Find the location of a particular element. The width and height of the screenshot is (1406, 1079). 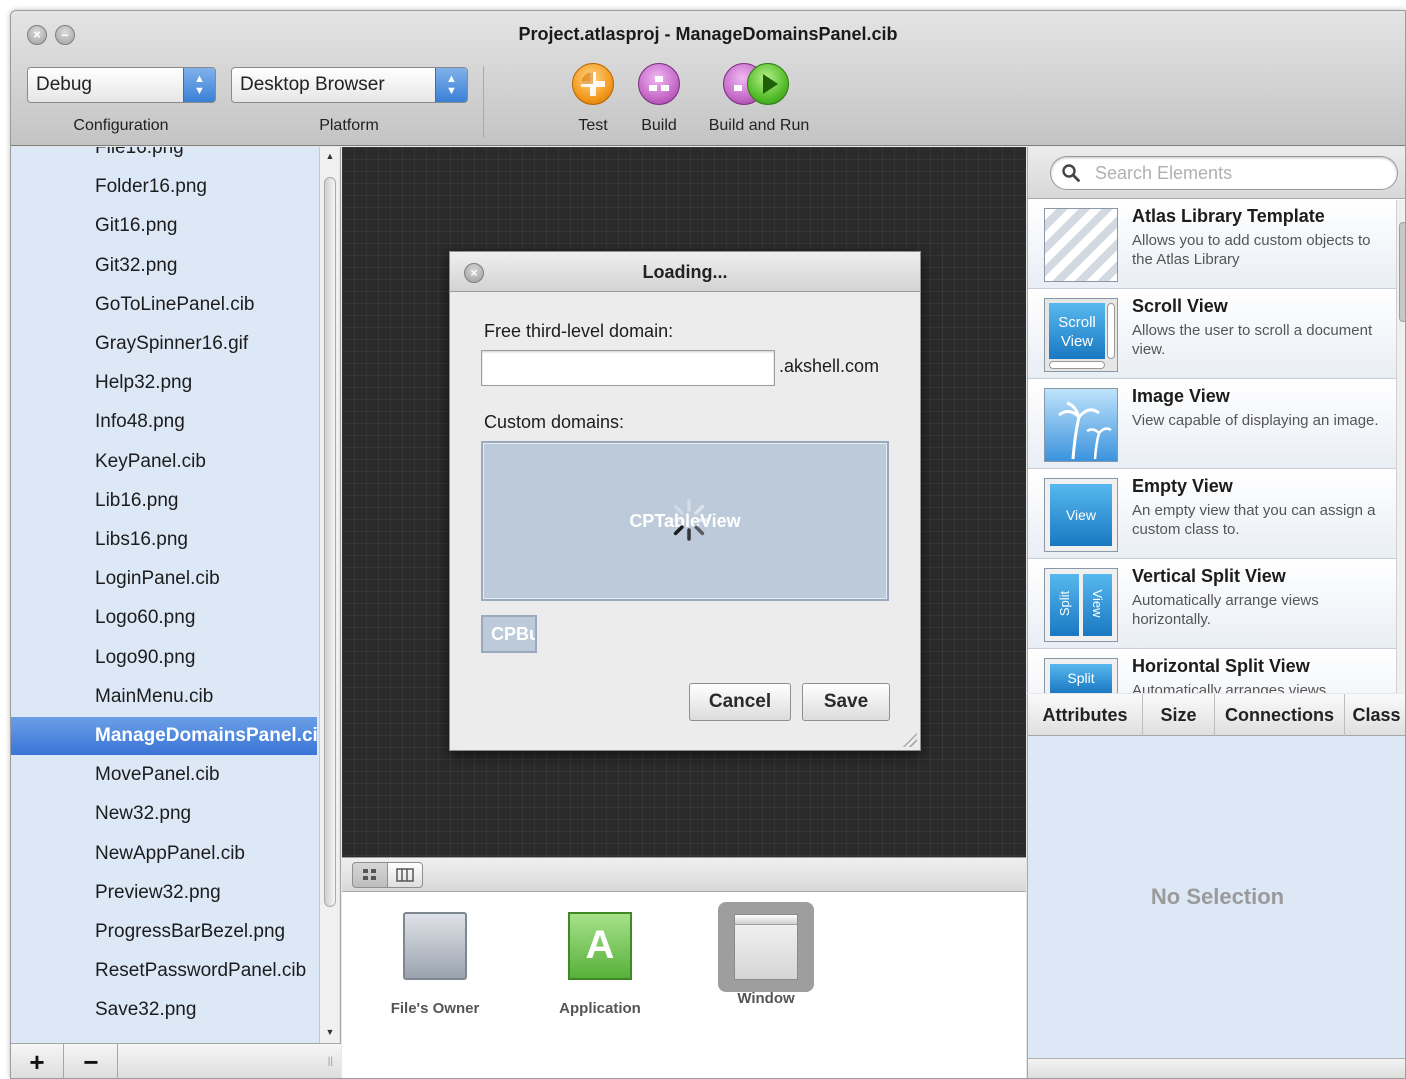

file-item: New32.png is located at coordinates (164, 814).